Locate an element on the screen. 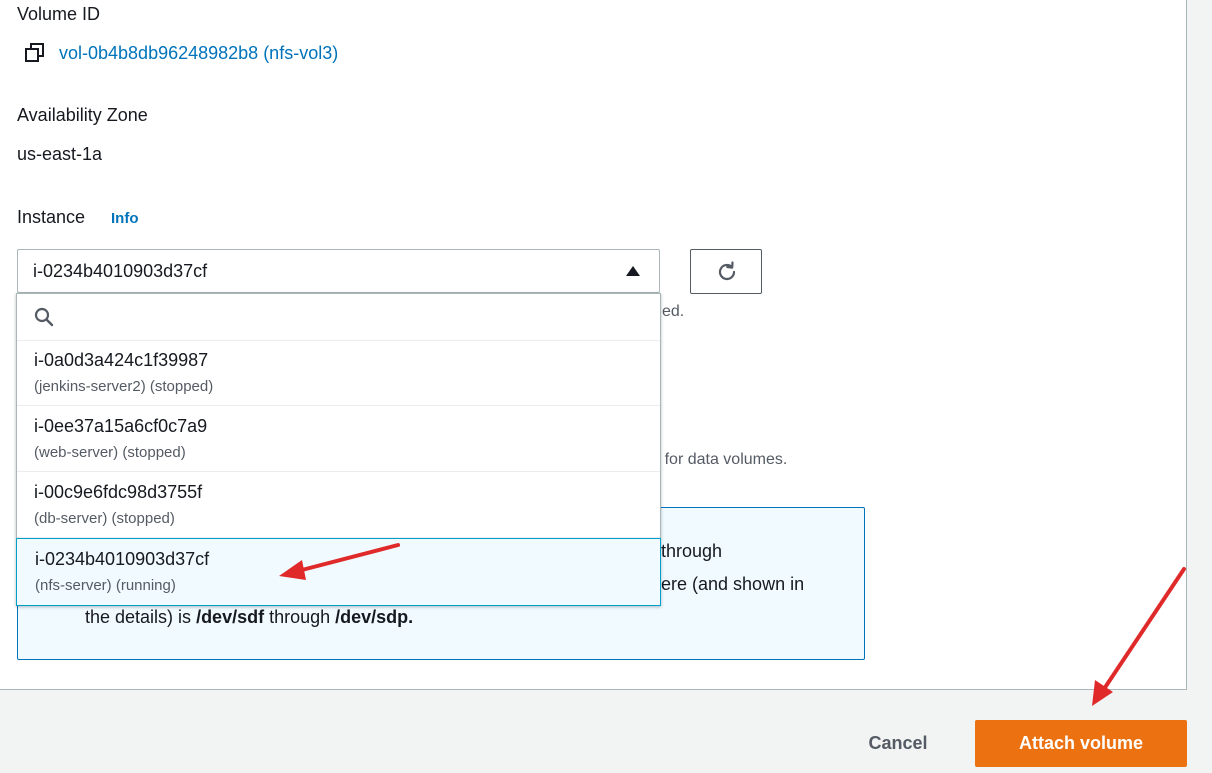 The height and width of the screenshot is (773, 1212). annotation-arrow-attach is located at coordinates (1139, 636).